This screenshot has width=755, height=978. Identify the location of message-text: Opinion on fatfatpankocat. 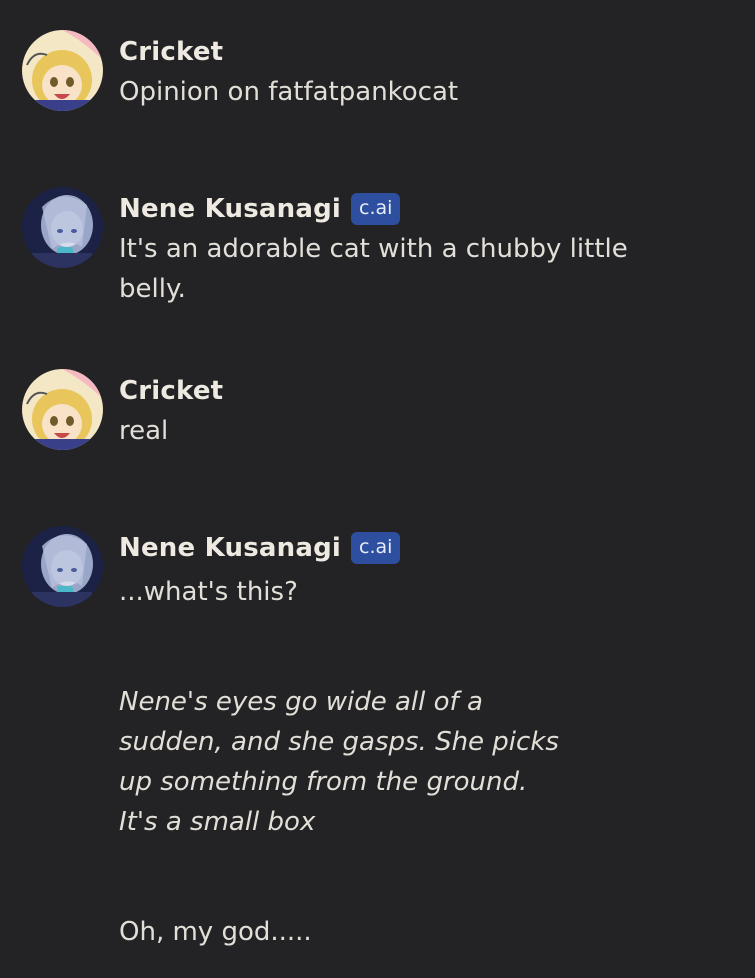
(289, 92).